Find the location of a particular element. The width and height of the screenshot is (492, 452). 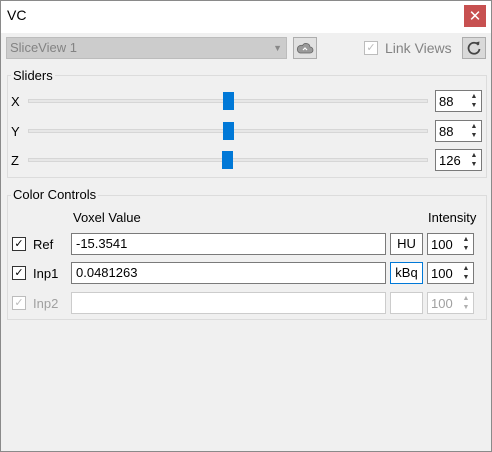

close-icon: ✕ is located at coordinates (475, 16).